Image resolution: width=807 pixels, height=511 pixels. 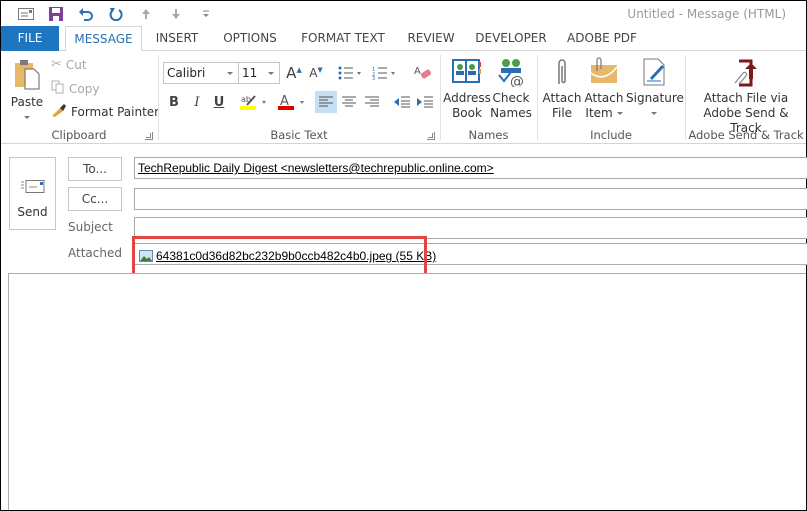 I want to click on align-left-button, so click(x=326, y=102).